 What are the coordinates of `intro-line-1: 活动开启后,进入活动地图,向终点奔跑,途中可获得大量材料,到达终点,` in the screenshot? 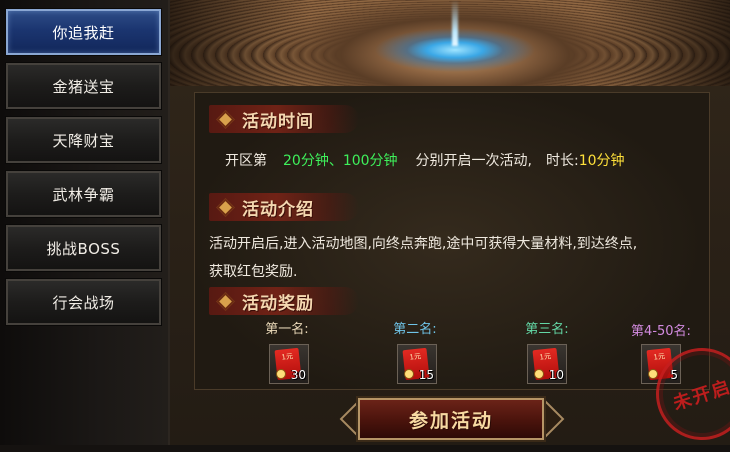 It's located at (423, 244).